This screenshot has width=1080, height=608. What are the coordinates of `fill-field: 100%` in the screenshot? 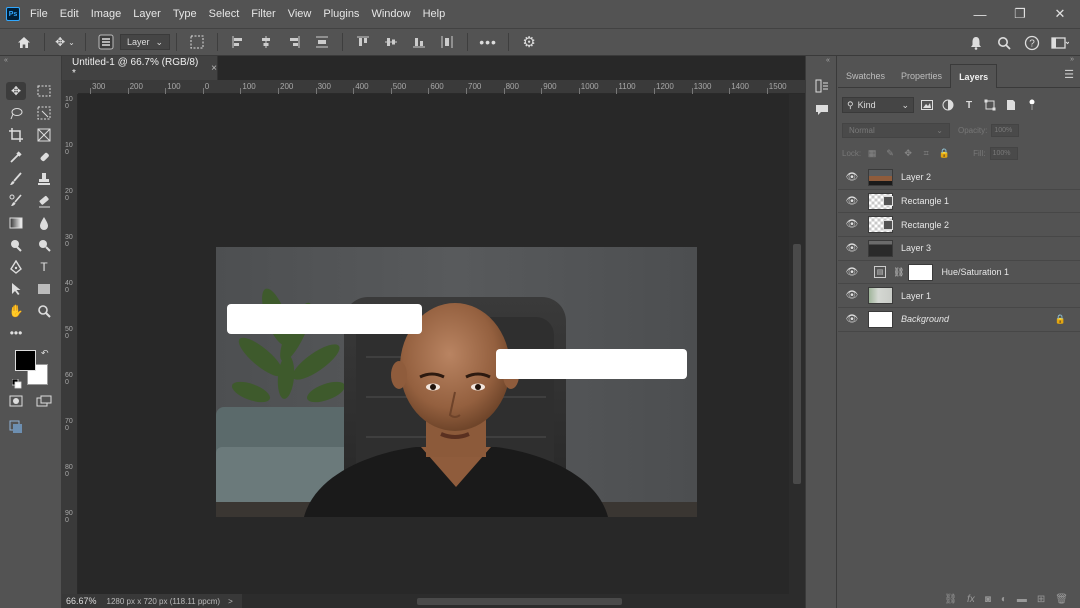 It's located at (1003, 153).